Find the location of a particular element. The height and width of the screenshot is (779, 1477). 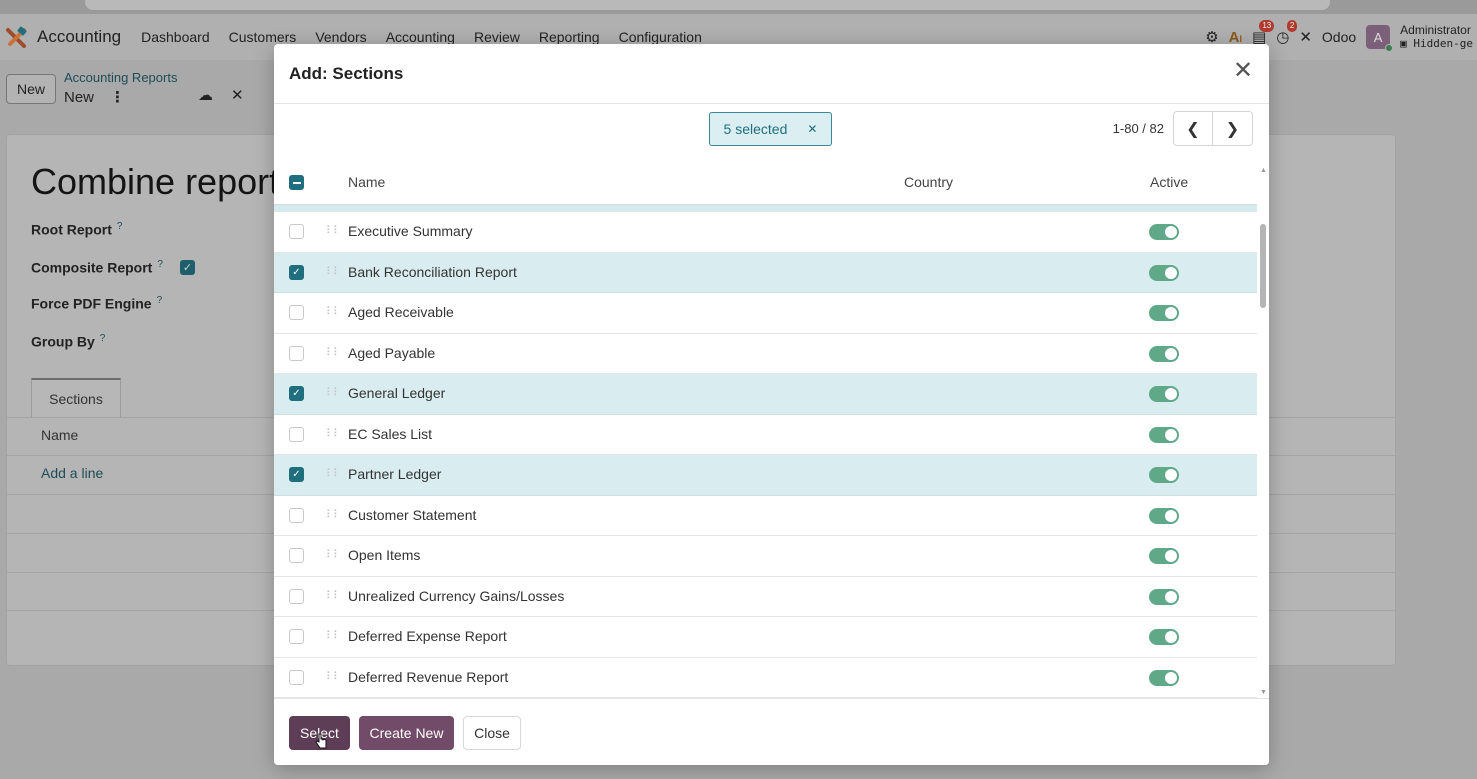

column-active: Active is located at coordinates (1169, 182).